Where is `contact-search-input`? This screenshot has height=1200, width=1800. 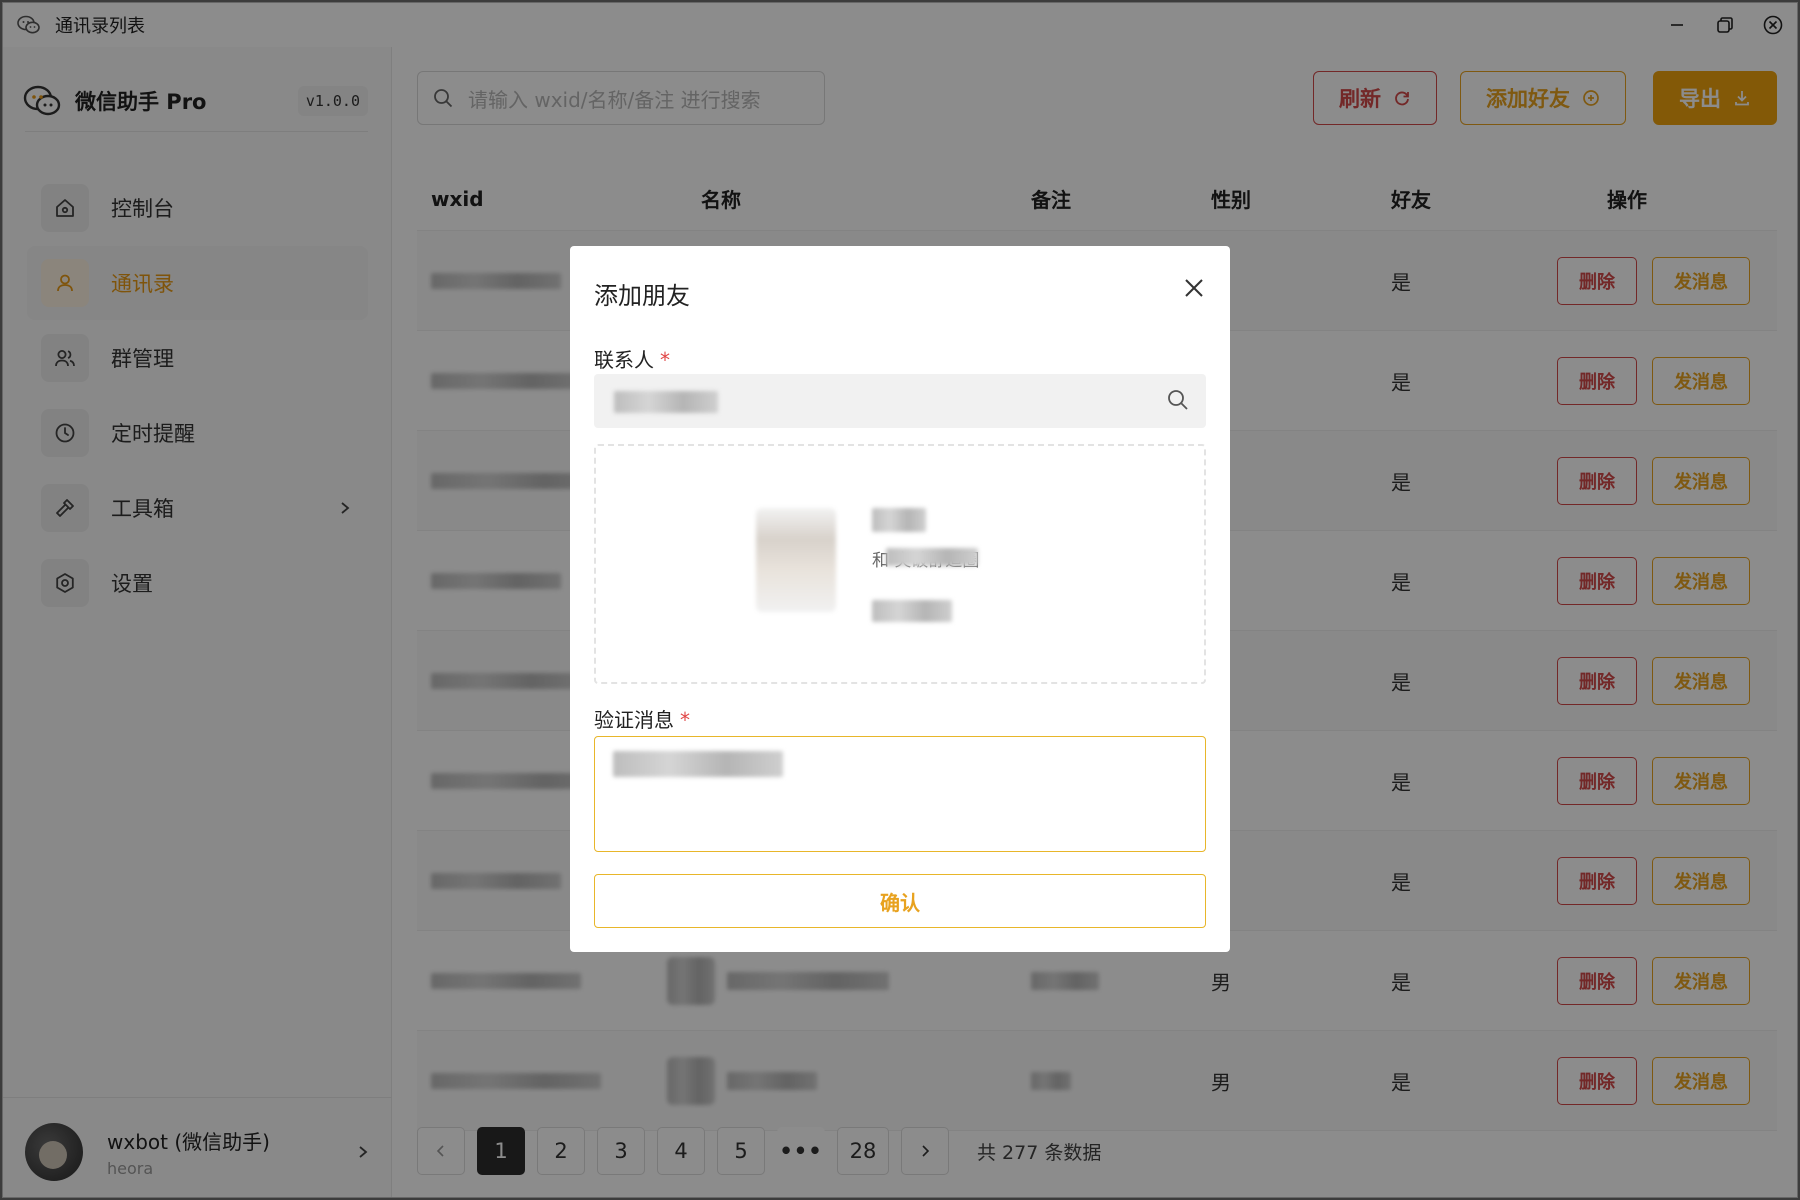
contact-search-input is located at coordinates (900, 401).